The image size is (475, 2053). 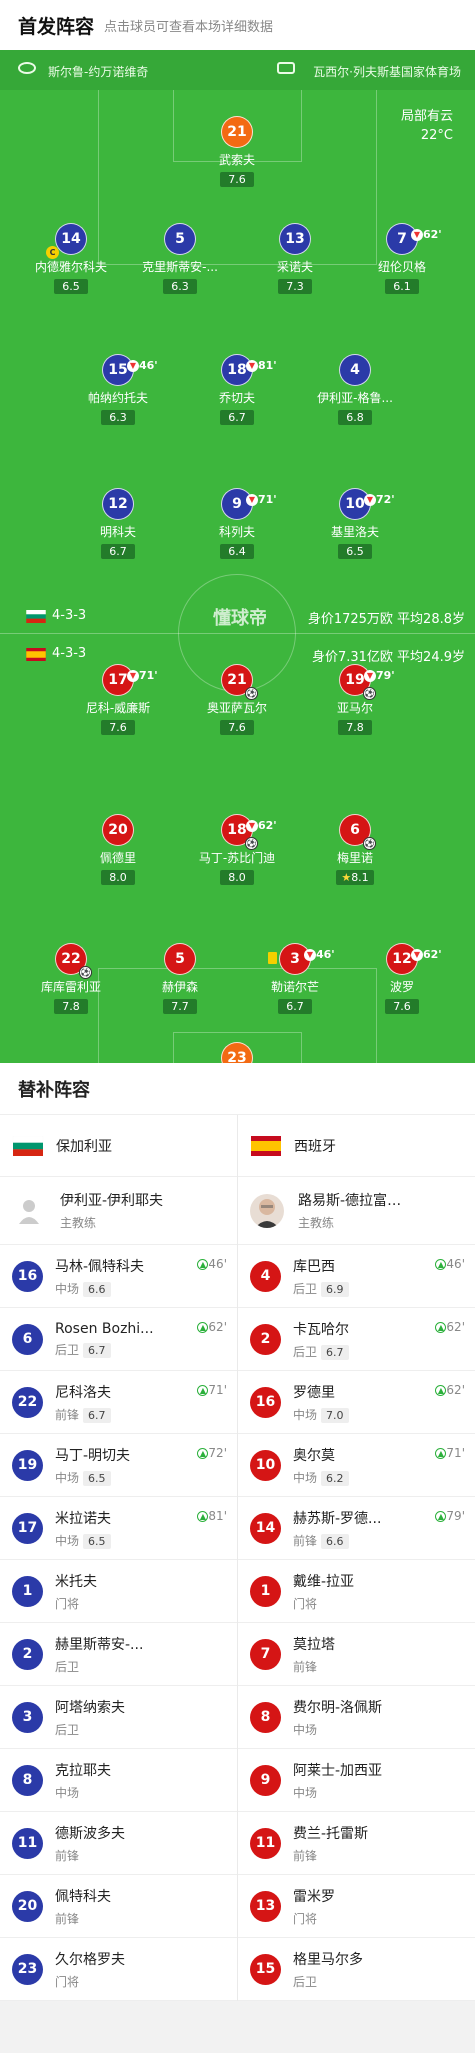 What do you see at coordinates (118, 1591) in the screenshot?
I see `sub-player-row: 1 米托夫 门将` at bounding box center [118, 1591].